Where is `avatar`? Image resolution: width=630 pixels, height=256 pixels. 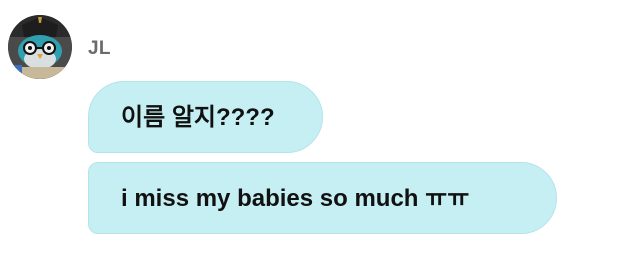
avatar is located at coordinates (40, 47).